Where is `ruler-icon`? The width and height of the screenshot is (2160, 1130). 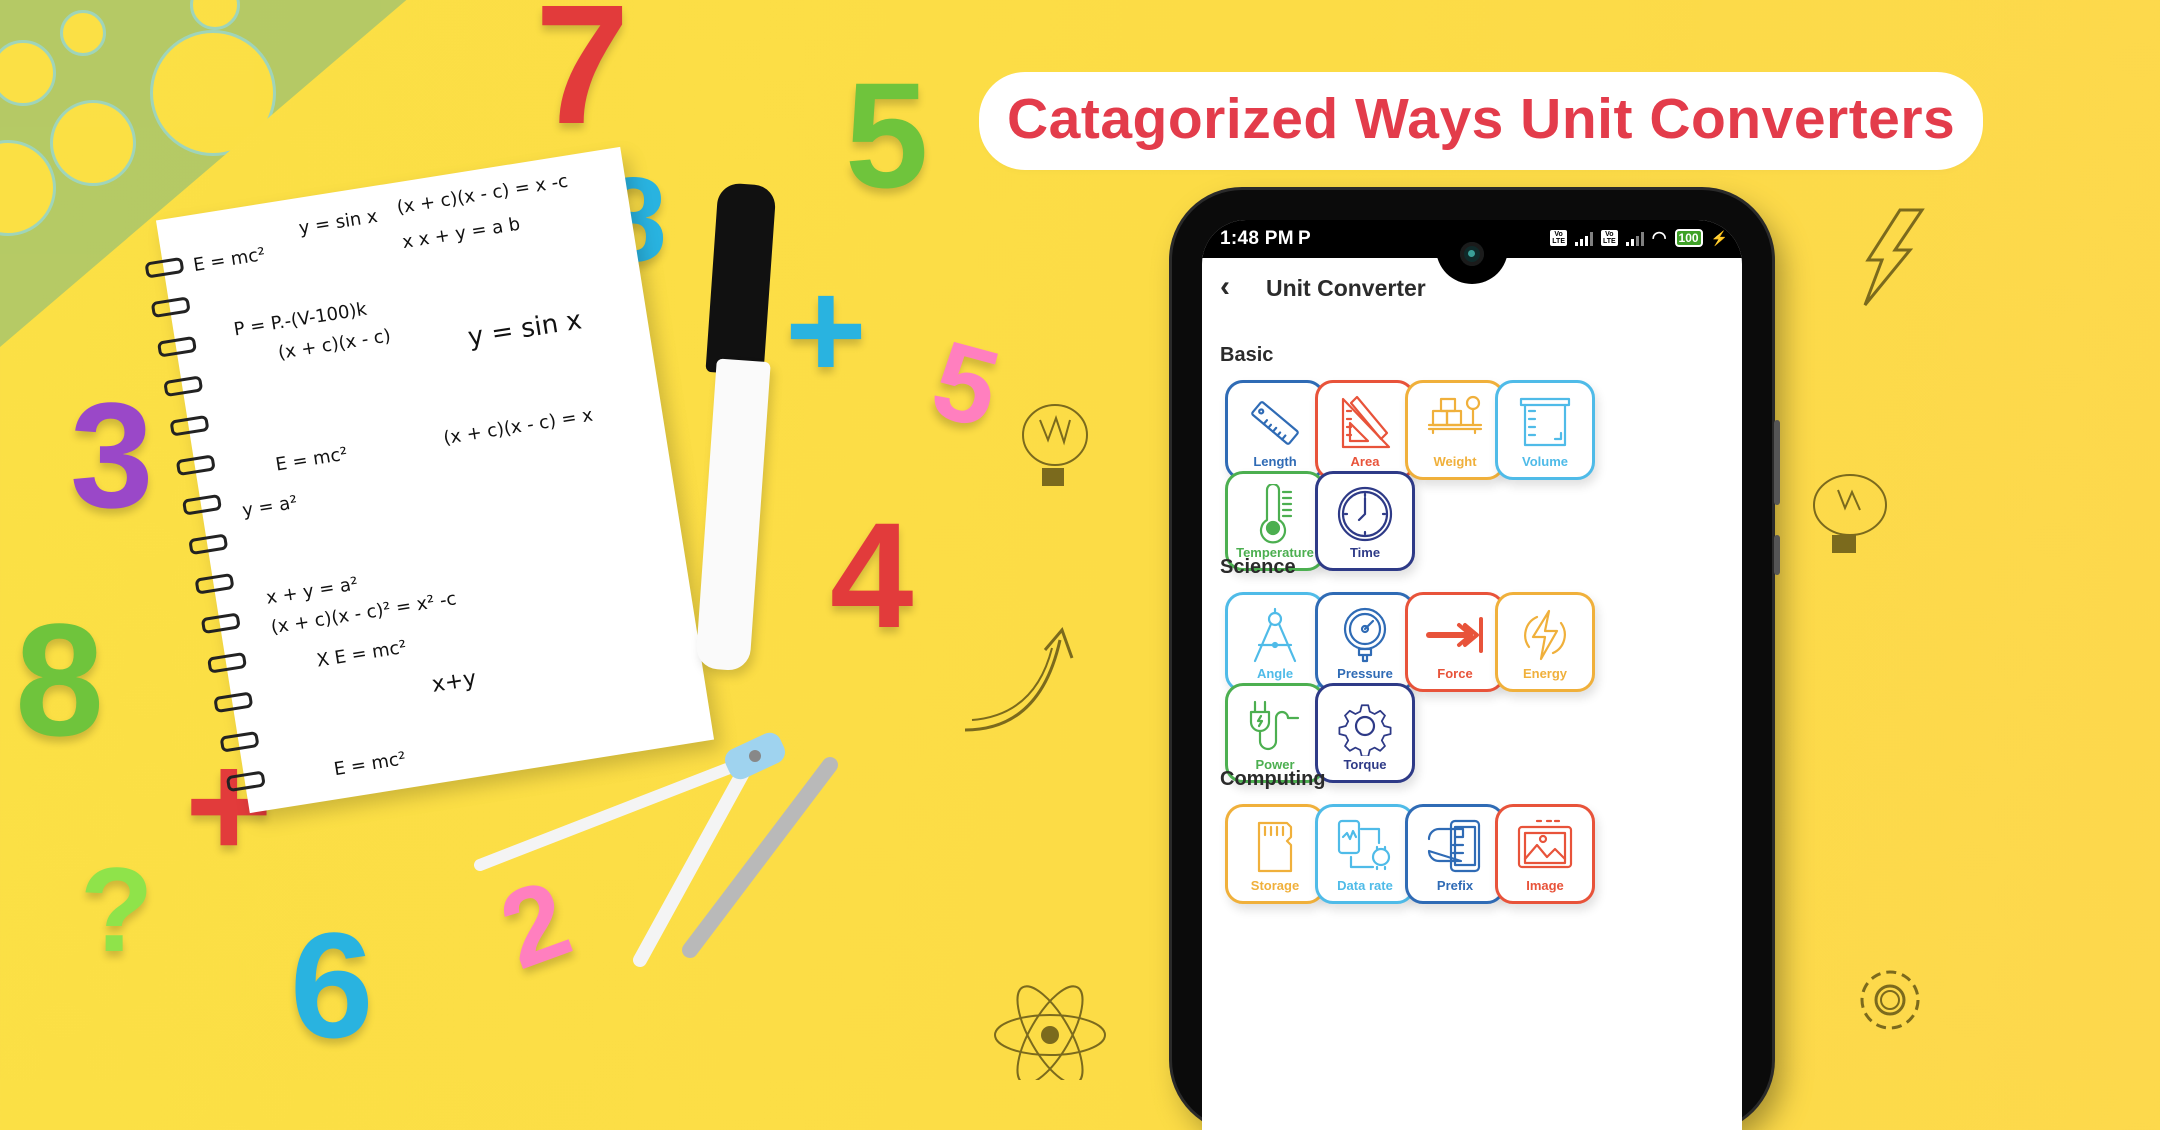
ruler-icon is located at coordinates (1275, 423).